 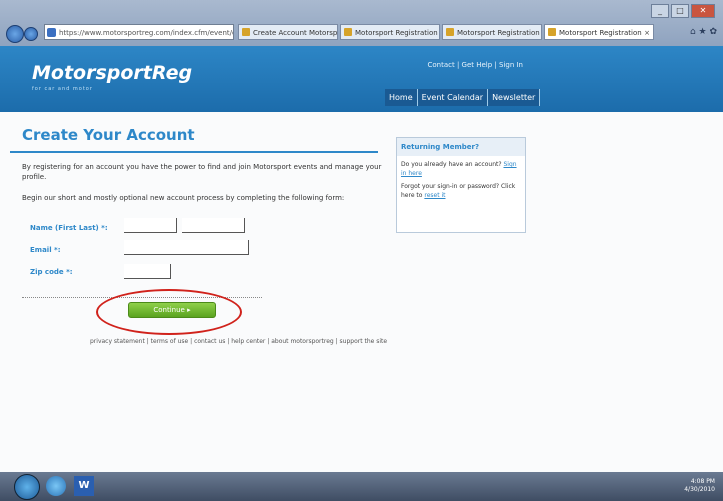 I want to click on start-button, so click(x=27, y=487).